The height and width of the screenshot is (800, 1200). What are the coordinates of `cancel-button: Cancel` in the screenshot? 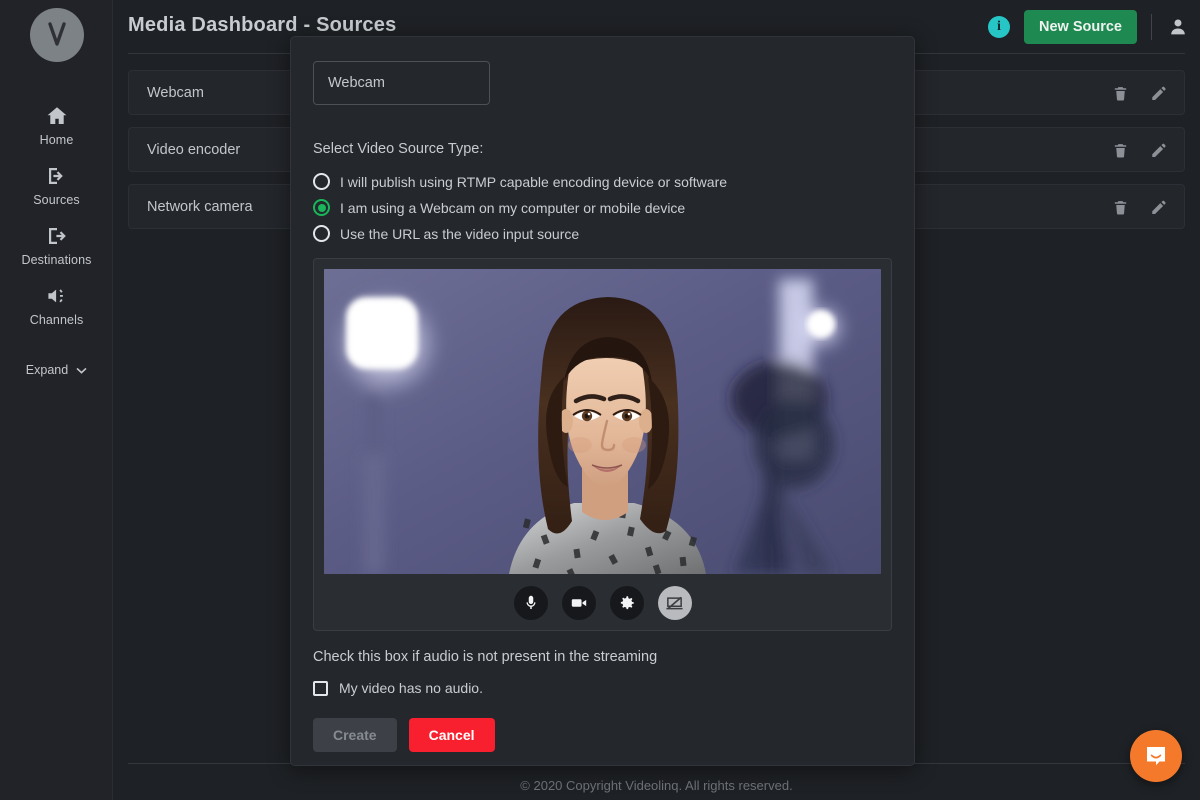 It's located at (451, 735).